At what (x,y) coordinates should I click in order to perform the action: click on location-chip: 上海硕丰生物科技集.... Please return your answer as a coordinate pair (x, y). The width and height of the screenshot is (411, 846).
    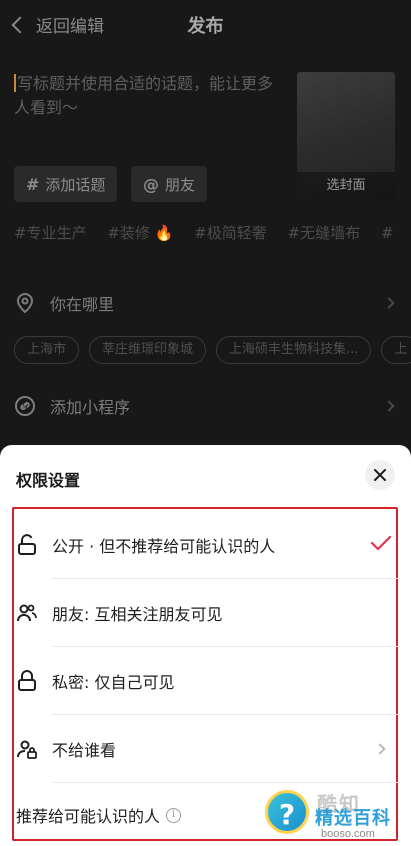
    Looking at the image, I should click on (294, 350).